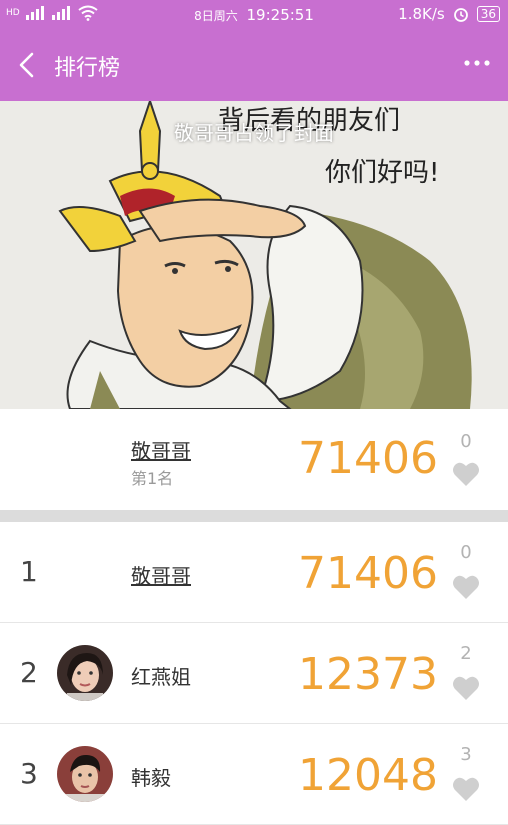 Image resolution: width=508 pixels, height=825 pixels. What do you see at coordinates (216, 16) in the screenshot?
I see `status-date: 8日周六` at bounding box center [216, 16].